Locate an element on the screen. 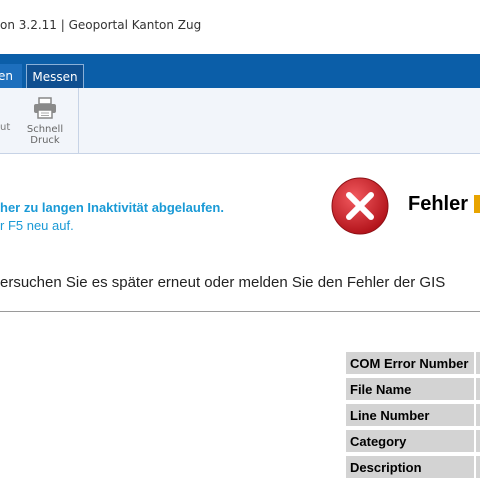 Image resolution: width=480 pixels, height=482 pixels. error-title-accent is located at coordinates (477, 204).